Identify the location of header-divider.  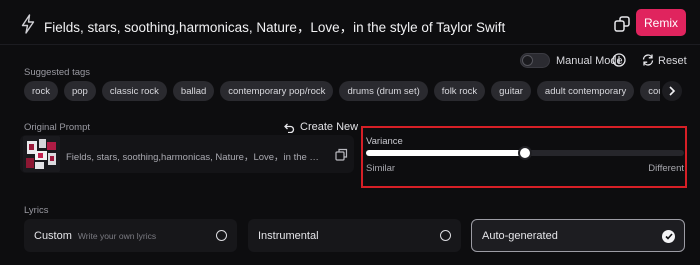
(350, 44).